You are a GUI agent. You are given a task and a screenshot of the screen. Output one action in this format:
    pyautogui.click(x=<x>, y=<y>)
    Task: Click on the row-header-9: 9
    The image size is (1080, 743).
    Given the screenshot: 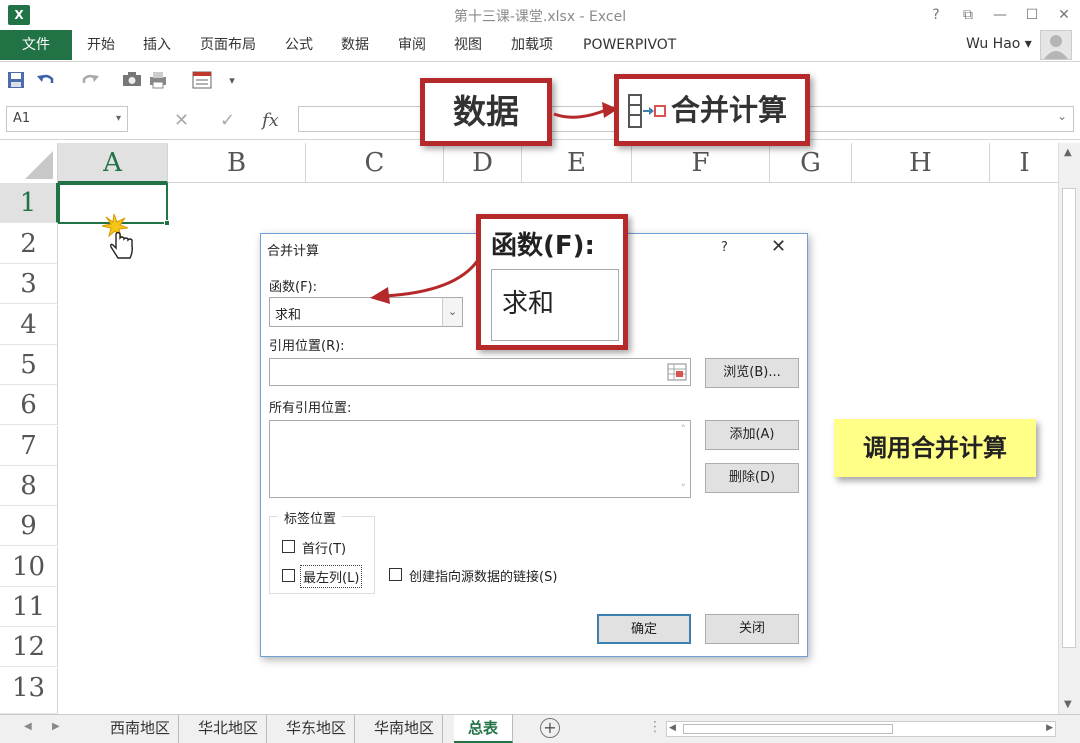 What is the action you would take?
    pyautogui.click(x=29, y=526)
    